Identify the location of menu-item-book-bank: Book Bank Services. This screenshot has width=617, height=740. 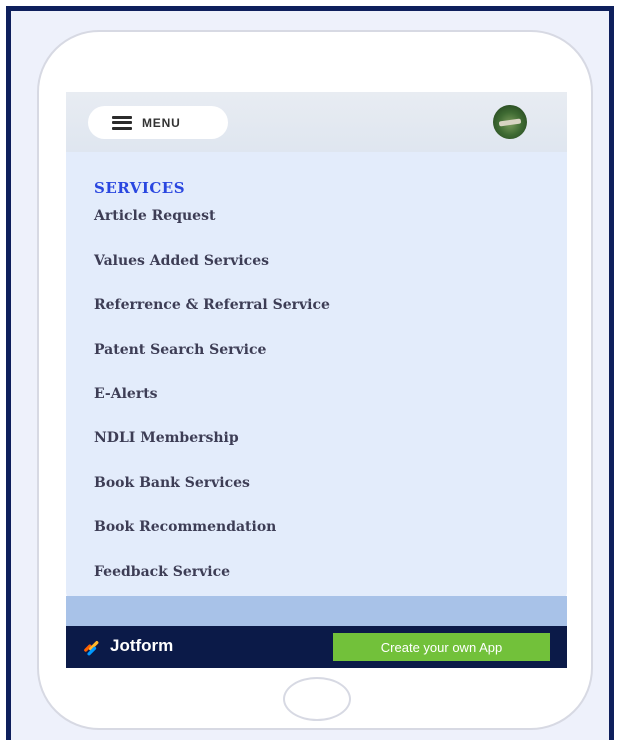
(172, 483).